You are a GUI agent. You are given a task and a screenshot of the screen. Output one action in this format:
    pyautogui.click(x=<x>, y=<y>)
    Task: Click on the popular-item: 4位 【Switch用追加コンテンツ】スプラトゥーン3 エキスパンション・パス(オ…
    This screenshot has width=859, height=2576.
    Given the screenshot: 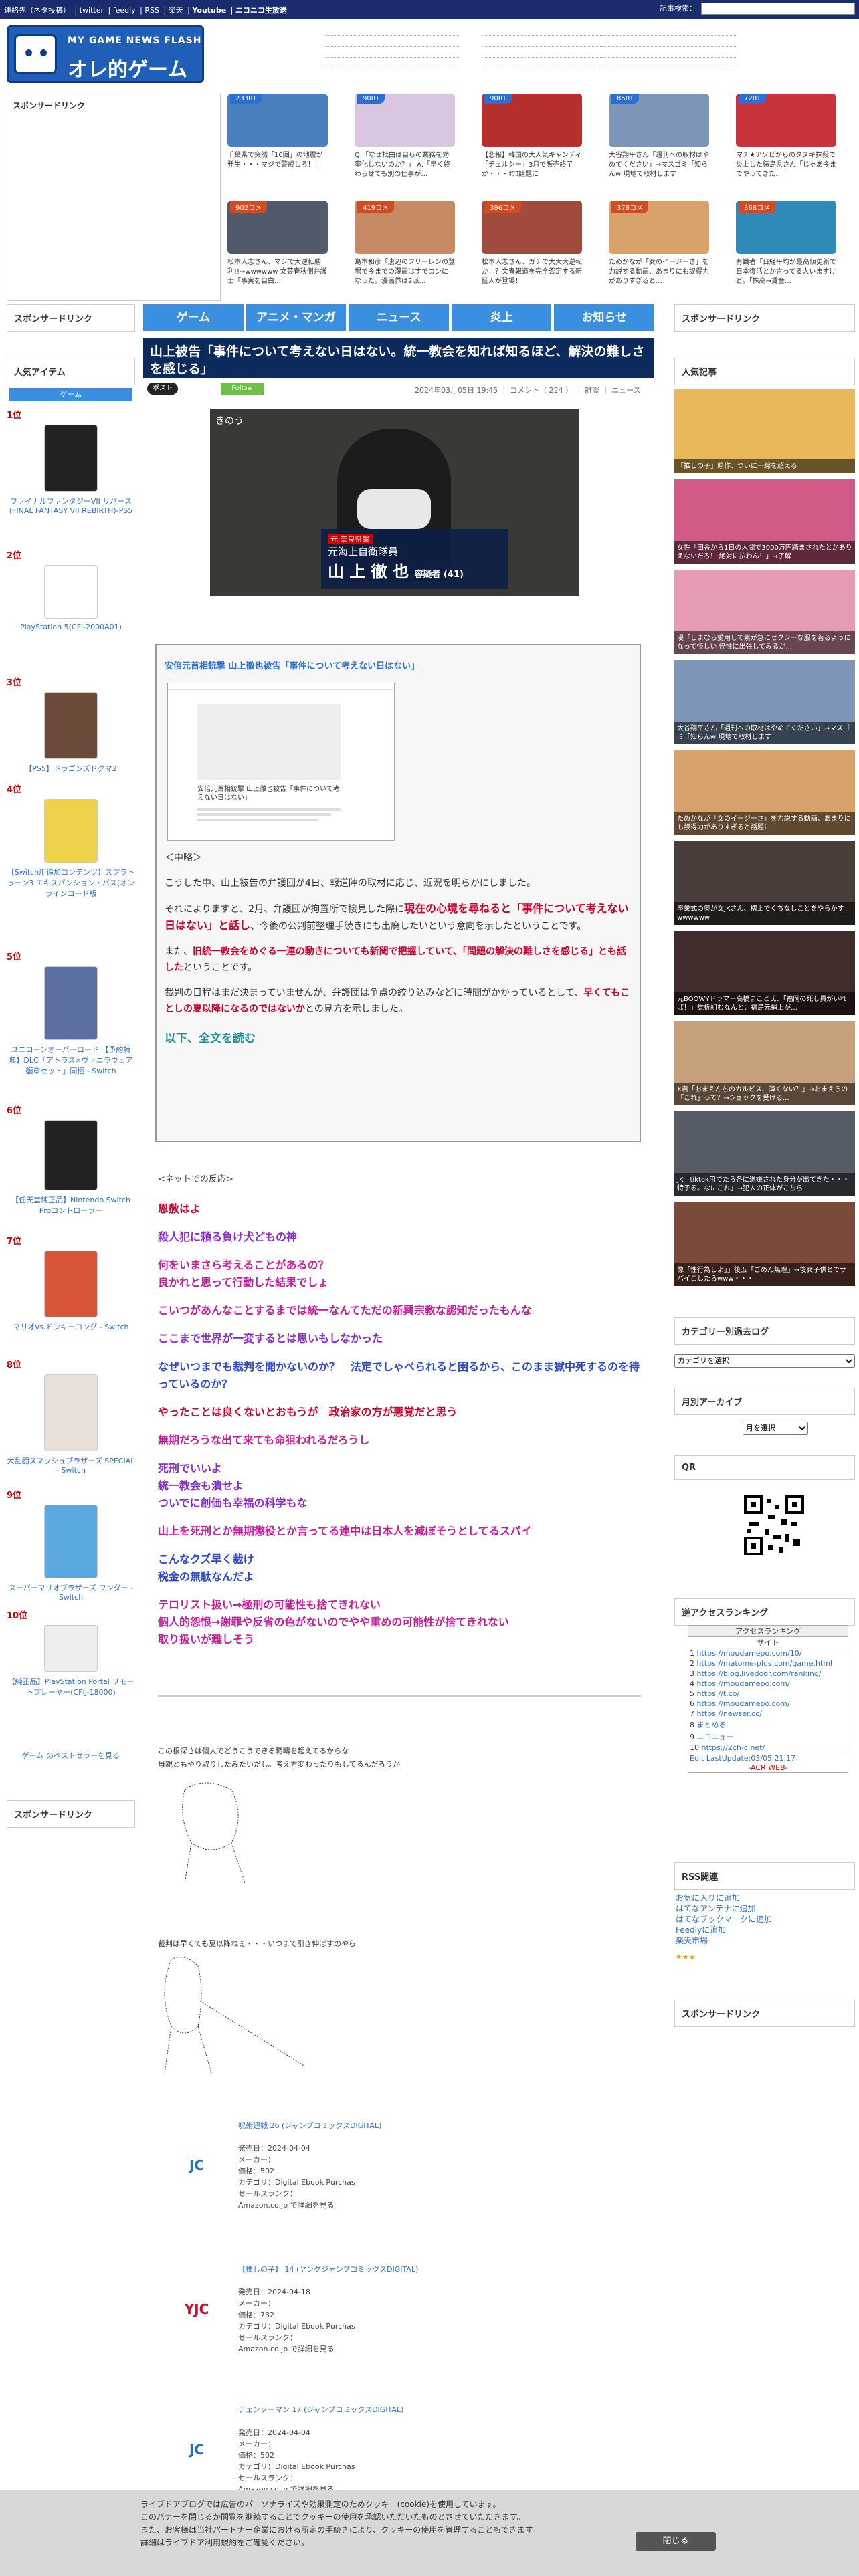 What is the action you would take?
    pyautogui.click(x=71, y=841)
    